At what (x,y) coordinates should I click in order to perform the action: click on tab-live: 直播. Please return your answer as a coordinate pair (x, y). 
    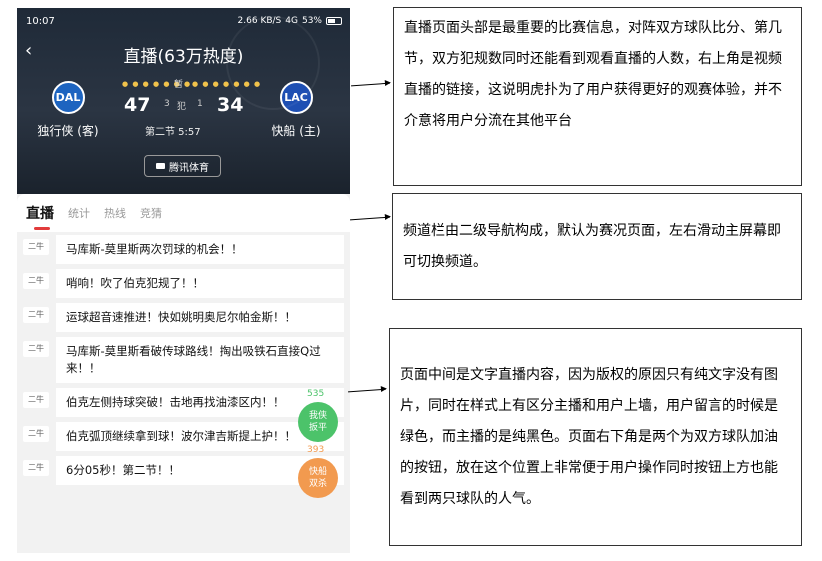
    Looking at the image, I should click on (40, 216).